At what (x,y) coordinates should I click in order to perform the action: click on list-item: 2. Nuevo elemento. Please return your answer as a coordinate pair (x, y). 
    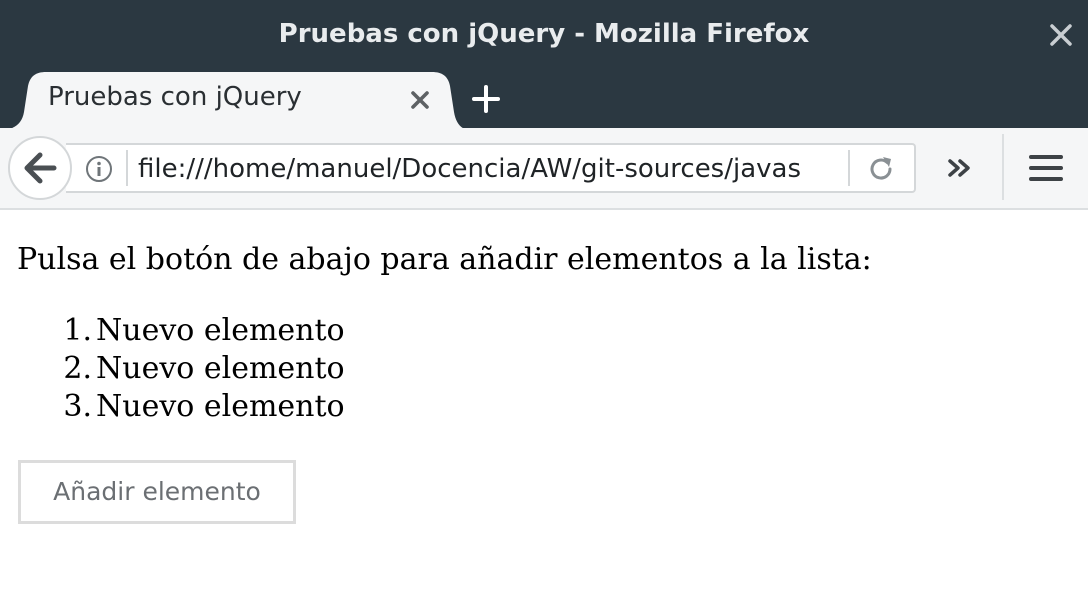
    Looking at the image, I should click on (300, 369).